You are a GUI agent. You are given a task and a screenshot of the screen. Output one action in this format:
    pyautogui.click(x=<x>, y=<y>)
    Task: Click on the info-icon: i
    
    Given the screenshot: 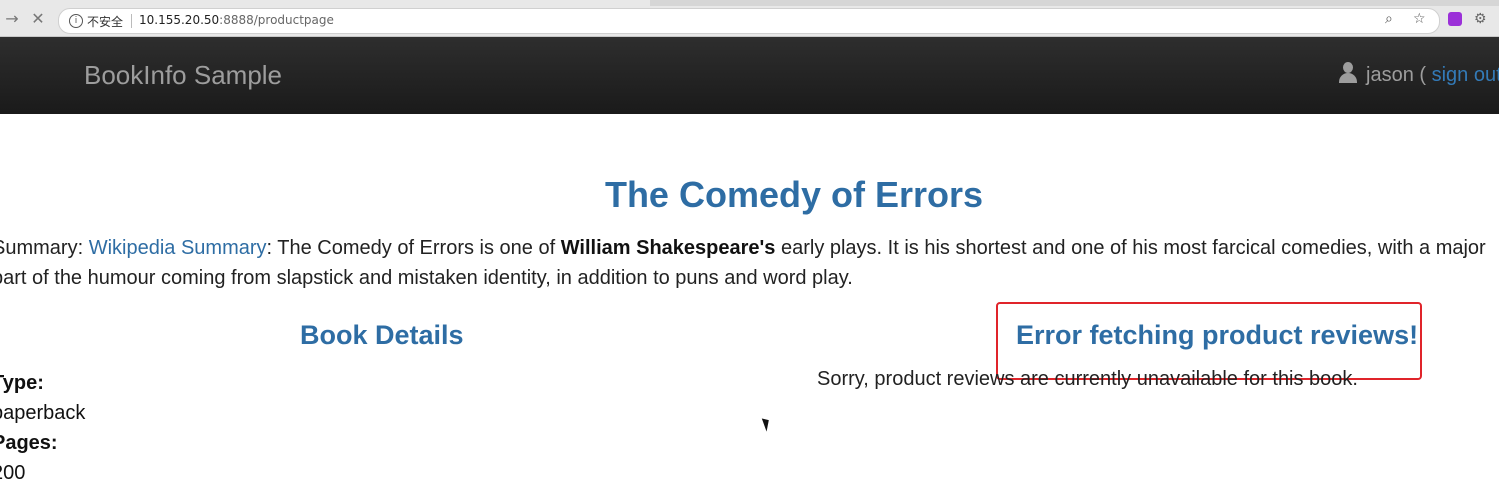 What is the action you would take?
    pyautogui.click(x=76, y=21)
    